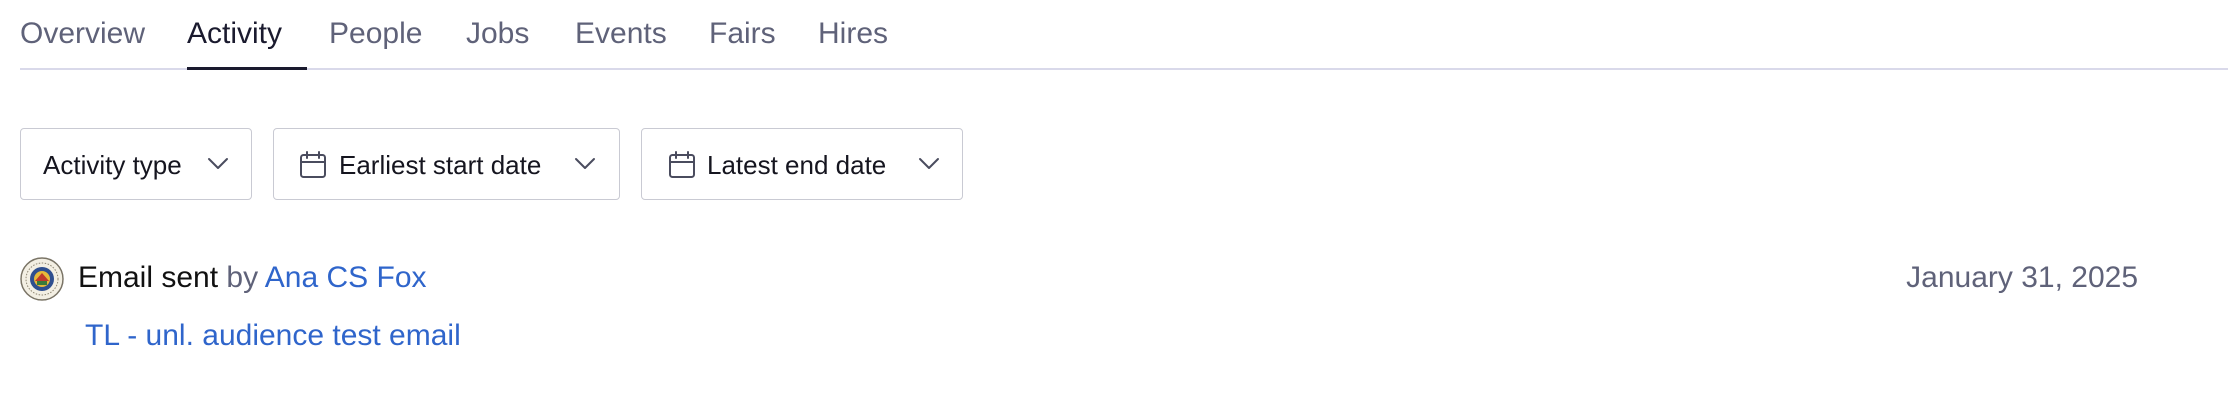 The height and width of the screenshot is (394, 2228). I want to click on tab-hires: Hires, so click(853, 34).